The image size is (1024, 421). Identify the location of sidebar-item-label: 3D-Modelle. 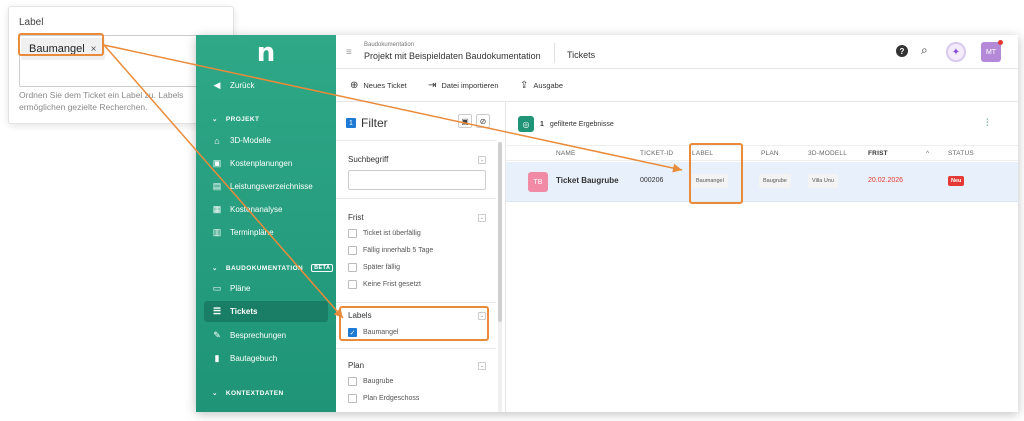
(250, 140).